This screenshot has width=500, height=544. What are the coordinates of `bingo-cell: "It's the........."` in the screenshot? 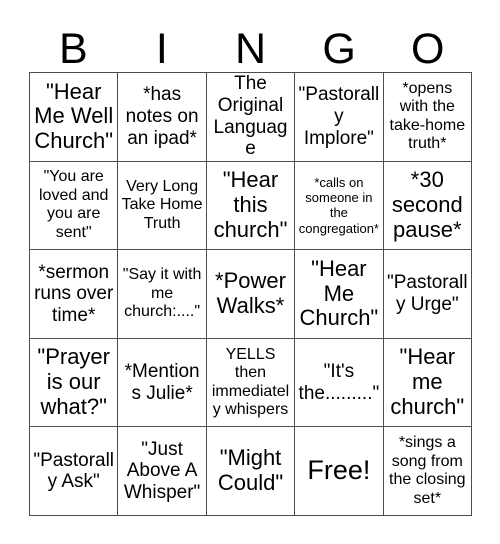 It's located at (339, 383).